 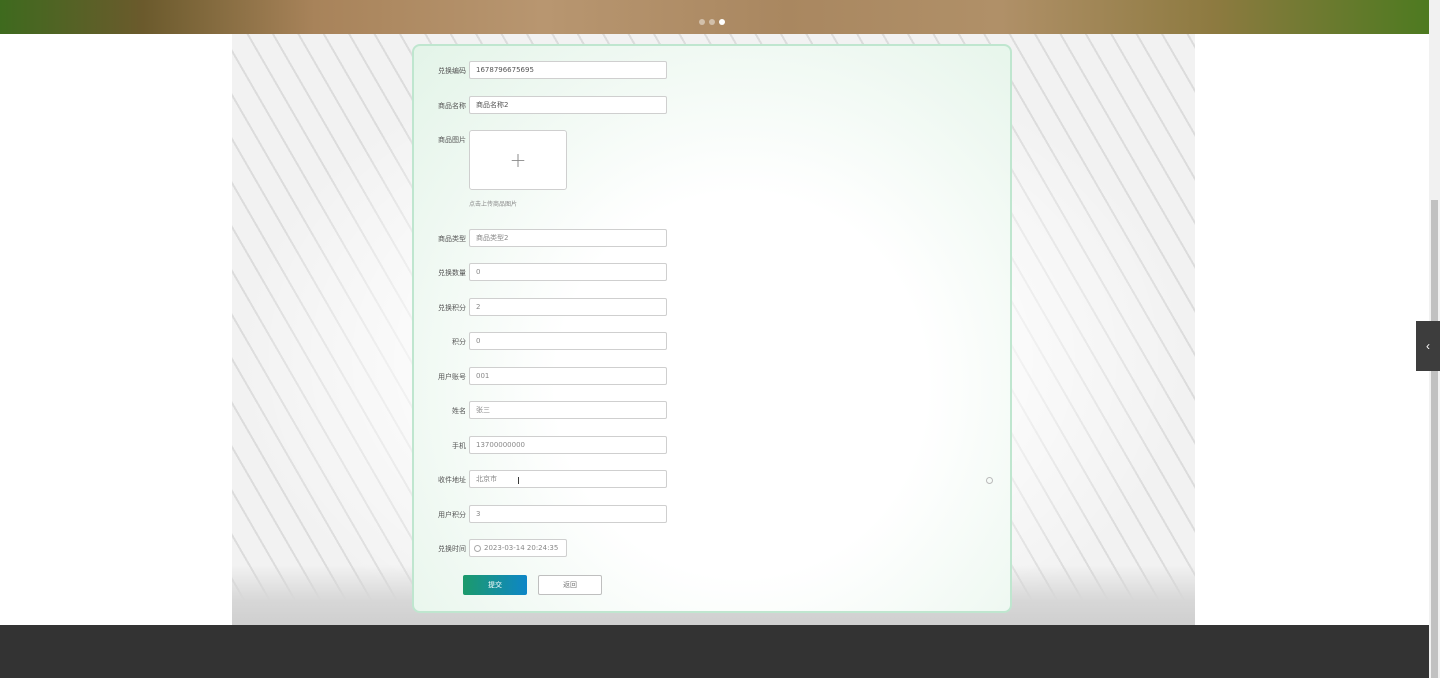 I want to click on exchange-code-label: 兑换编码, so click(x=452, y=71).